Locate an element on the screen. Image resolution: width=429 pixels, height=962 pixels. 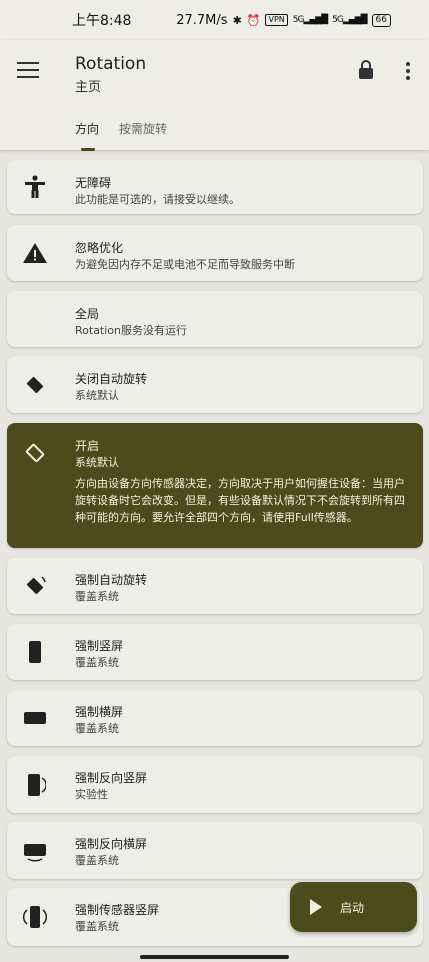
tab-bar: 方向 按需旋转 is located at coordinates (121, 135).